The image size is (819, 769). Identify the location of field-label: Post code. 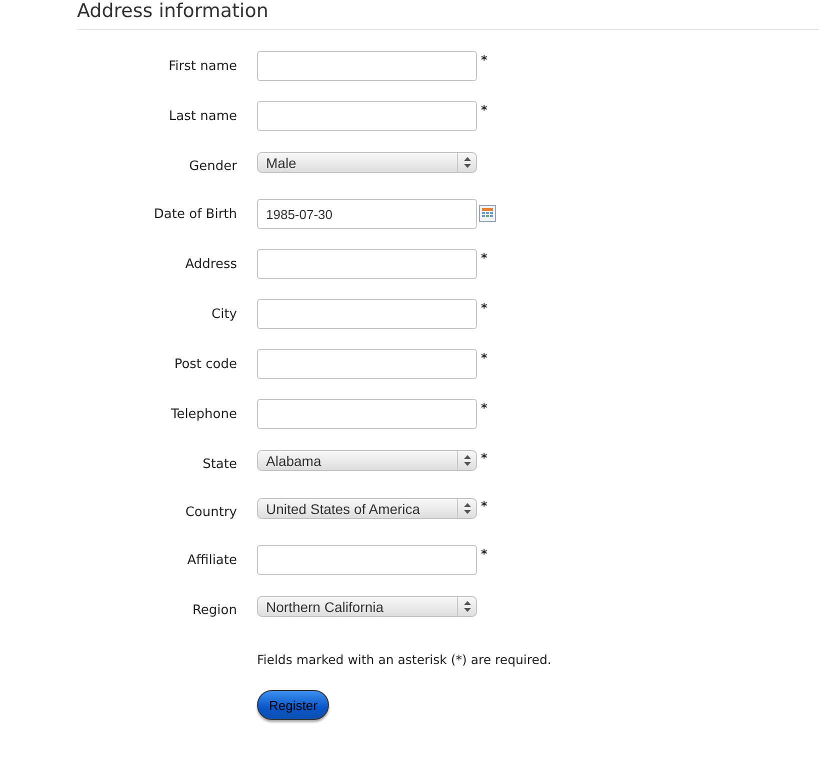
(205, 364).